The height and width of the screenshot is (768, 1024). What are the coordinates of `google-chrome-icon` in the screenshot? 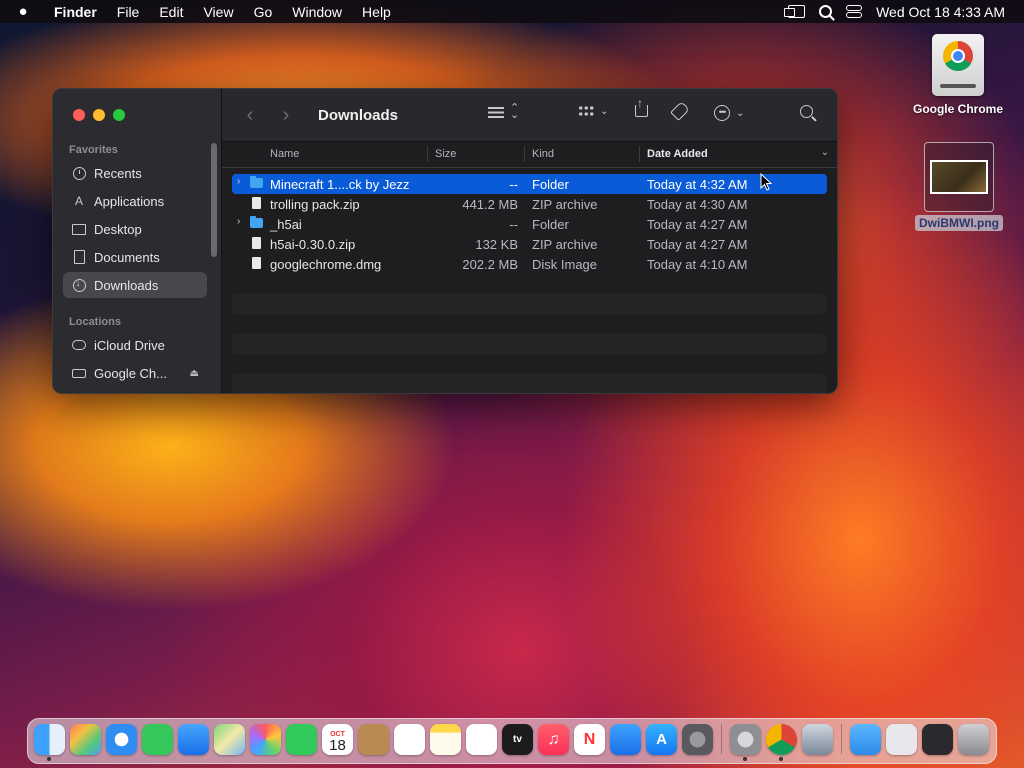 It's located at (781, 742).